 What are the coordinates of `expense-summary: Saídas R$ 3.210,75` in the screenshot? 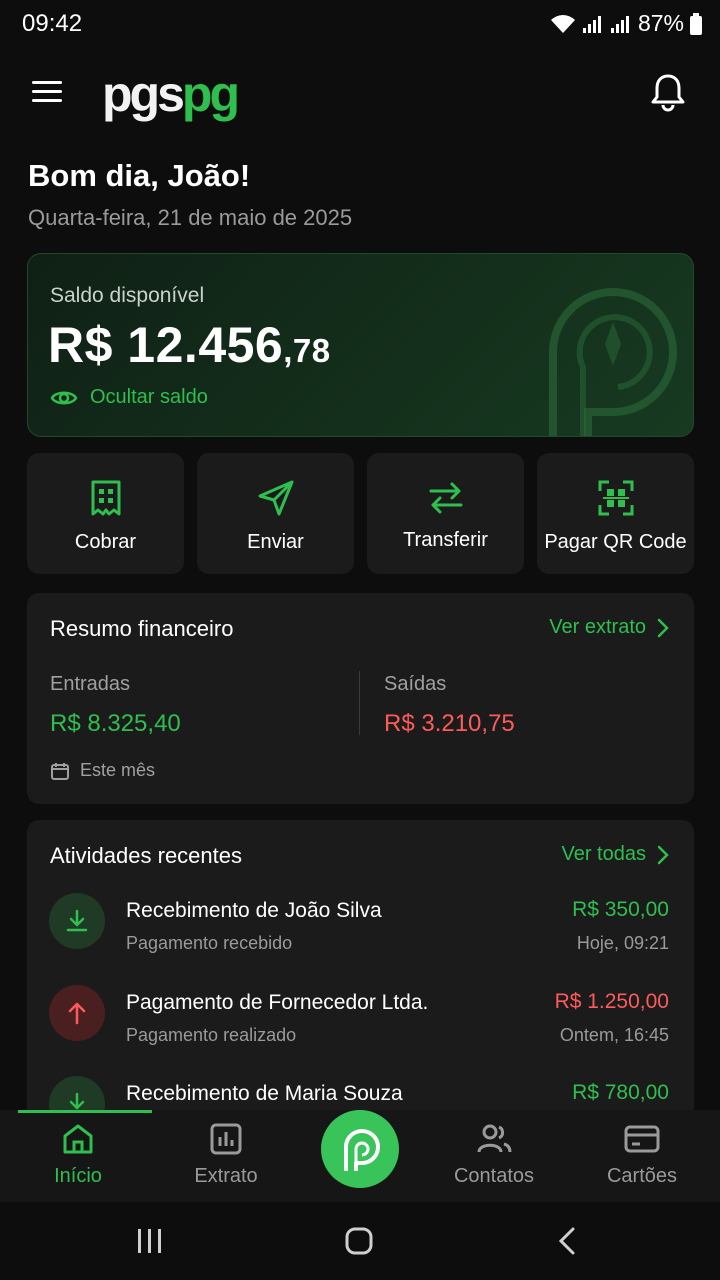 It's located at (449, 705).